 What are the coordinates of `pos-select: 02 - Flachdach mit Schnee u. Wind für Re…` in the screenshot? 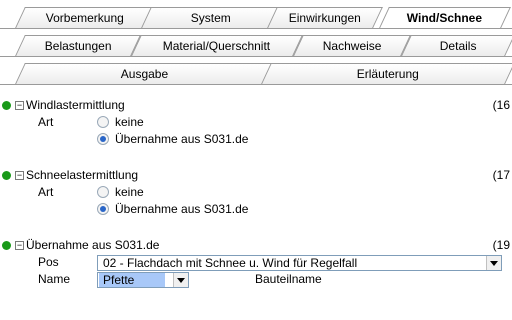 It's located at (299, 263).